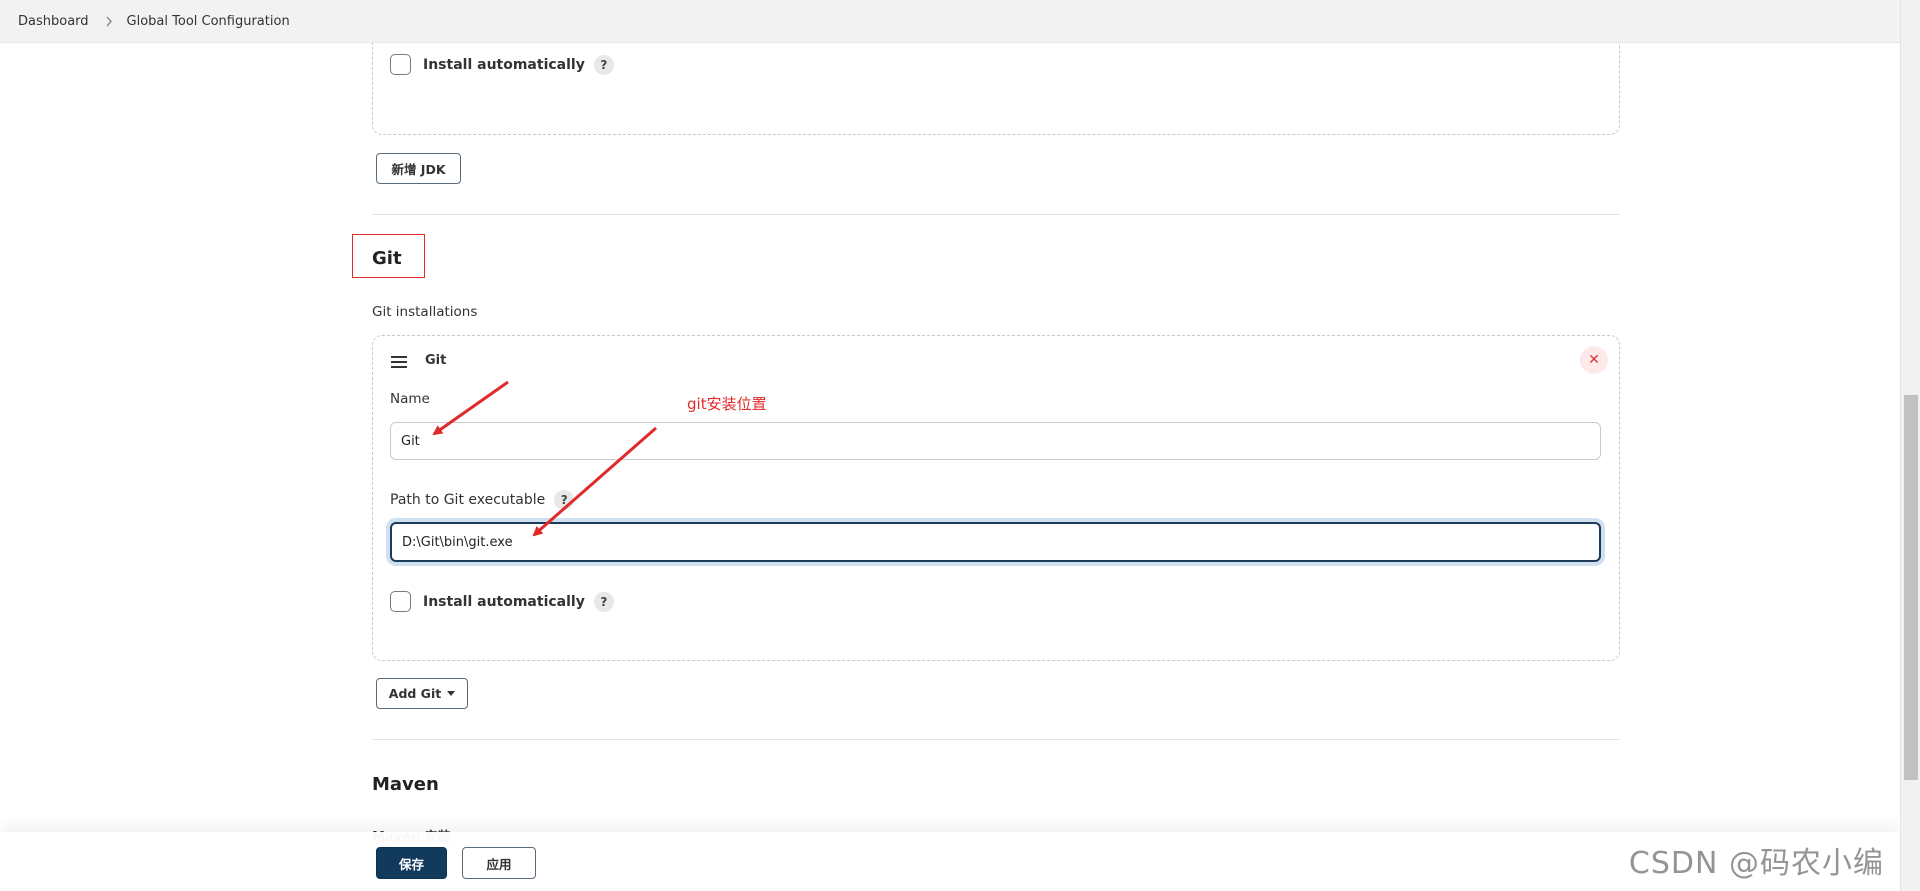  What do you see at coordinates (1911, 587) in the screenshot?
I see `scrollbar-thumb` at bounding box center [1911, 587].